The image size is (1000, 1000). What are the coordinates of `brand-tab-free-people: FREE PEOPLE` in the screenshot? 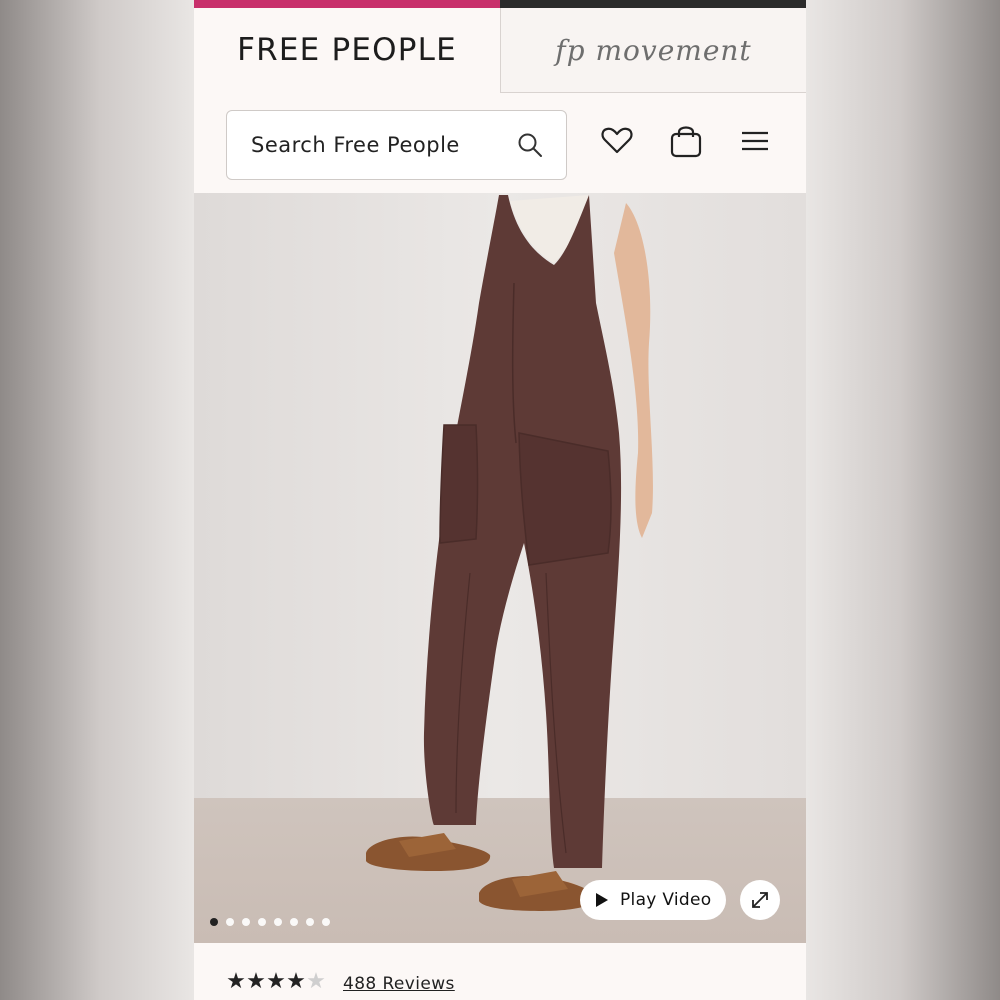 It's located at (347, 50).